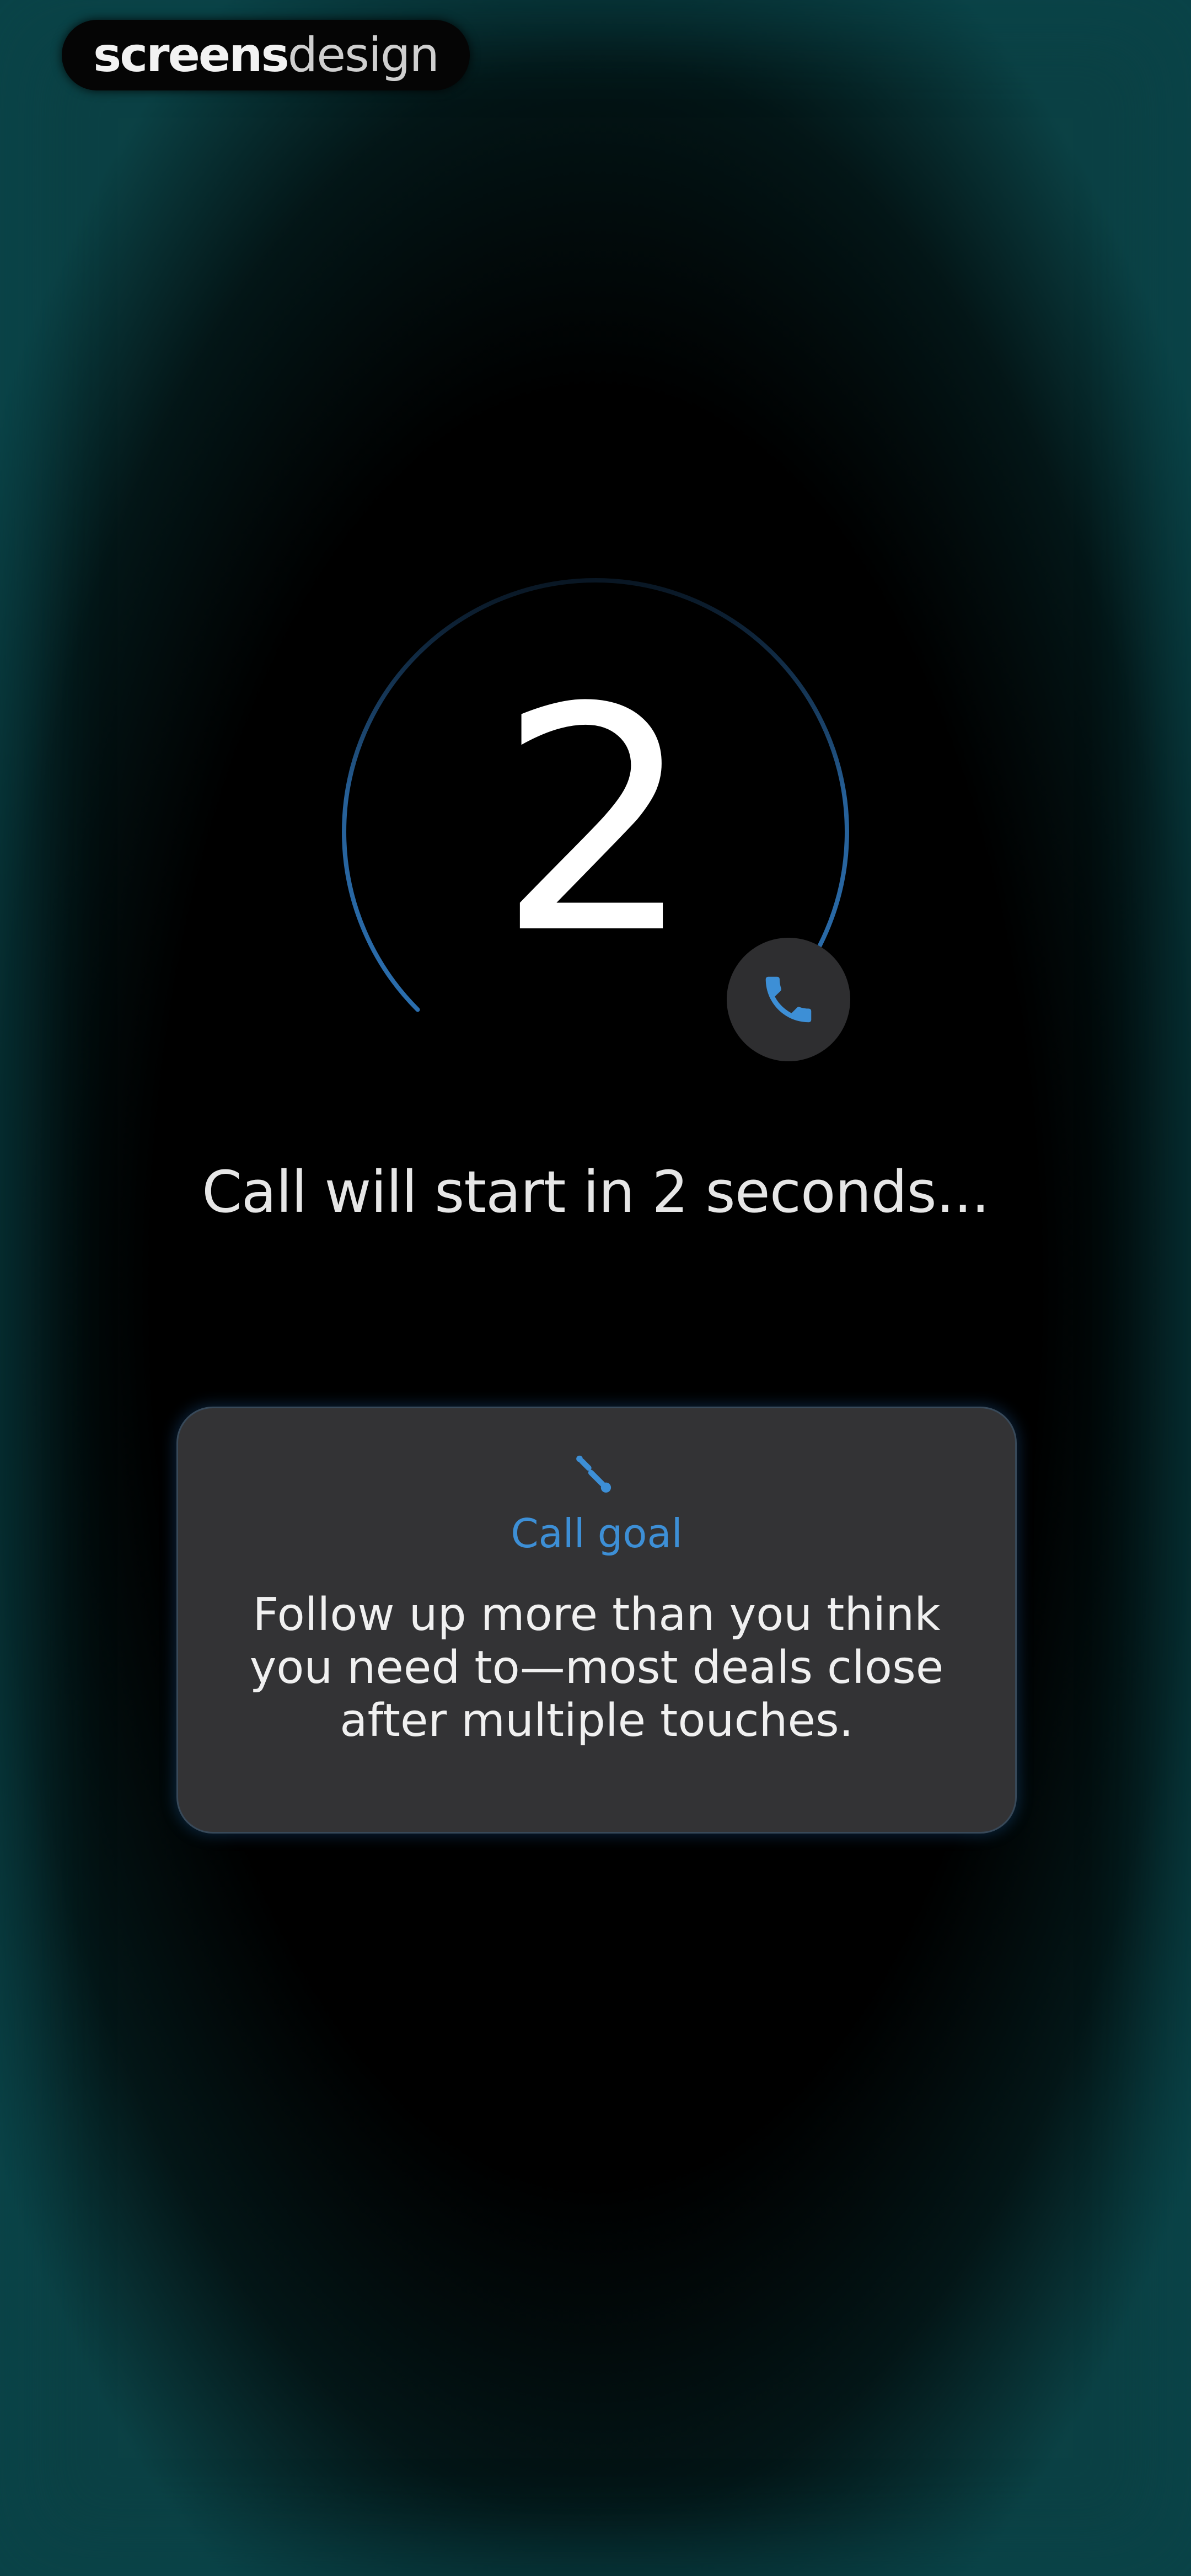 Image resolution: width=1191 pixels, height=2576 pixels. I want to click on brand-watermark: screens design, so click(266, 55).